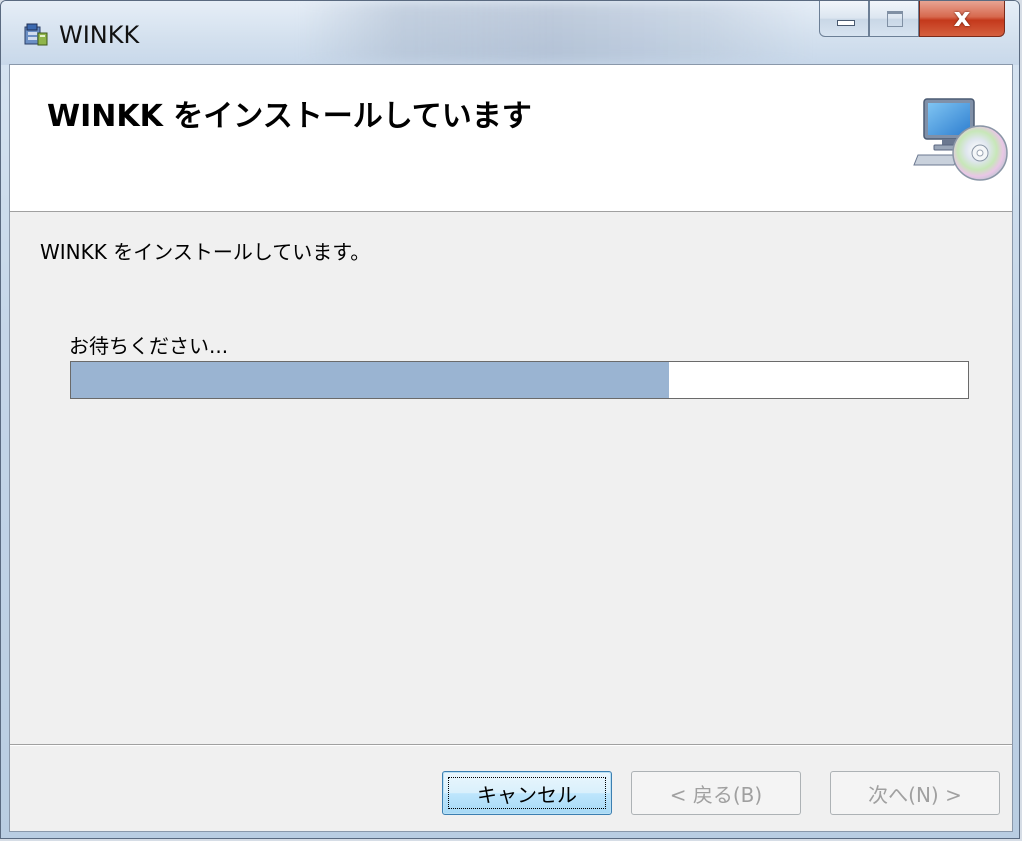 The height and width of the screenshot is (841, 1022). I want to click on close-button: x, so click(962, 19).